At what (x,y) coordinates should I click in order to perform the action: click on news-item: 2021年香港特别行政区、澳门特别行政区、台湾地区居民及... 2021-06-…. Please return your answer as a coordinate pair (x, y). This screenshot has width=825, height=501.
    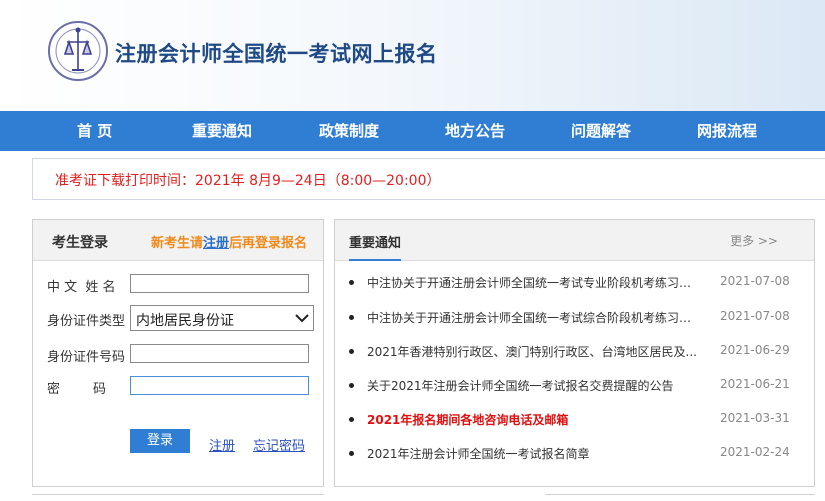
    Looking at the image, I should click on (573, 352).